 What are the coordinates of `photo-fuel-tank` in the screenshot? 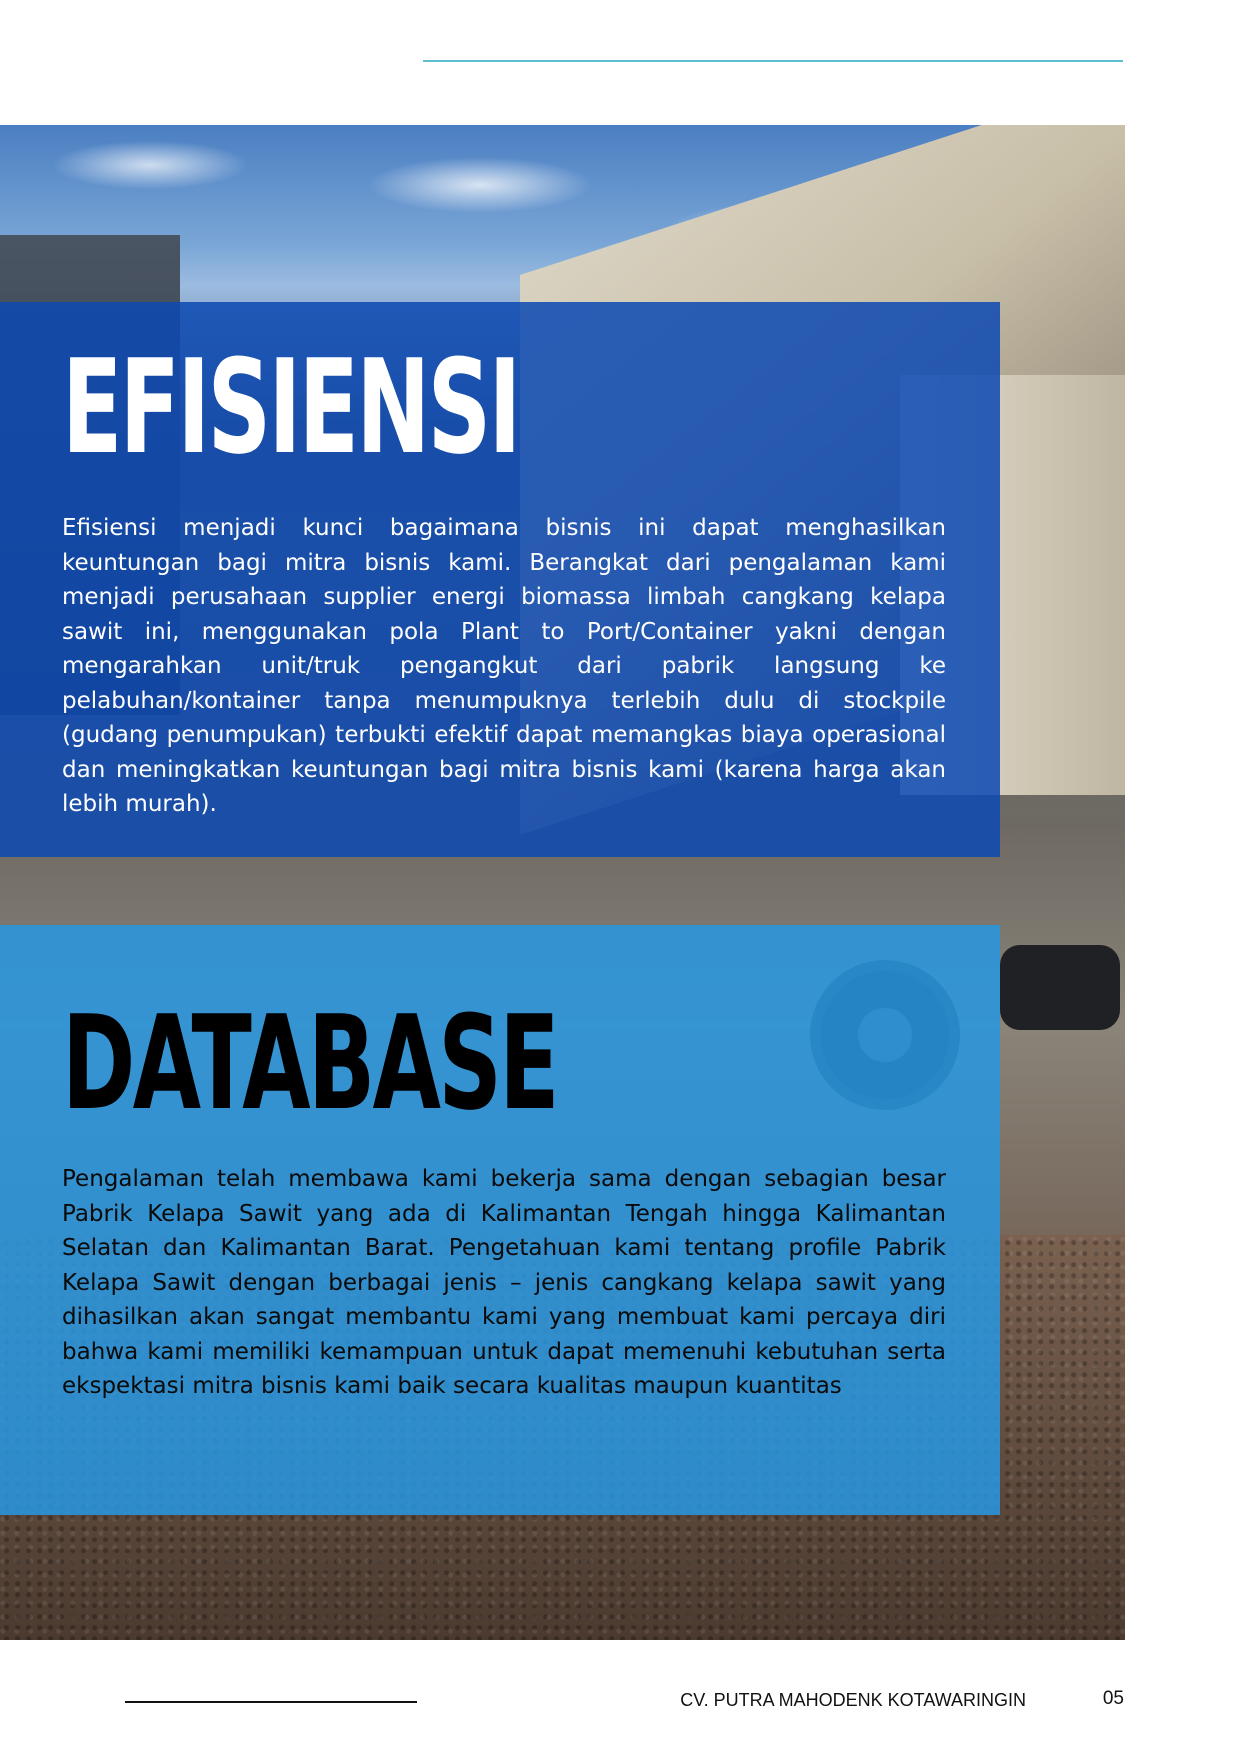 It's located at (1060, 987).